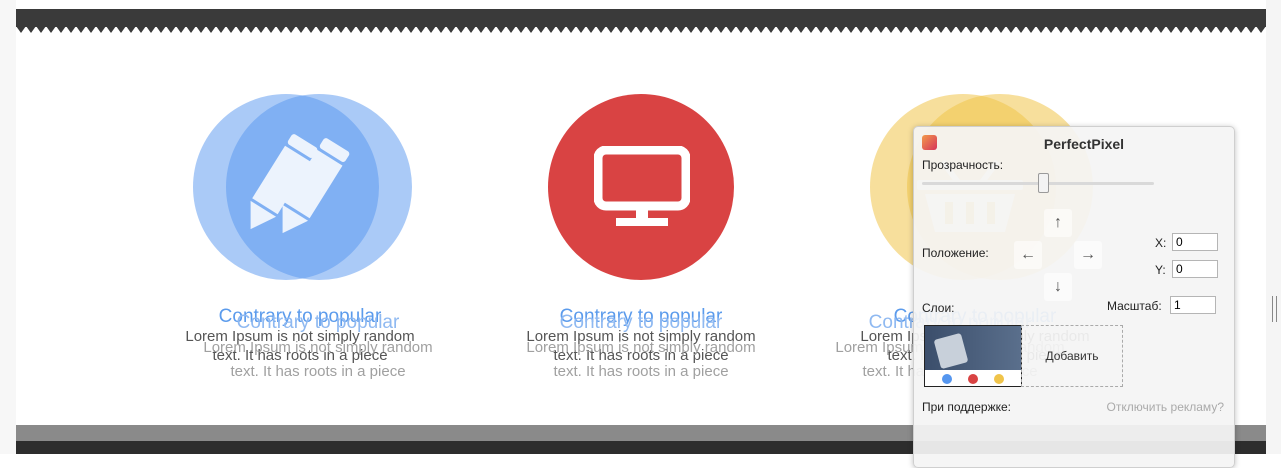 The width and height of the screenshot is (1281, 468). Describe the element at coordinates (973, 356) in the screenshot. I see `layer-thumbnail` at that location.